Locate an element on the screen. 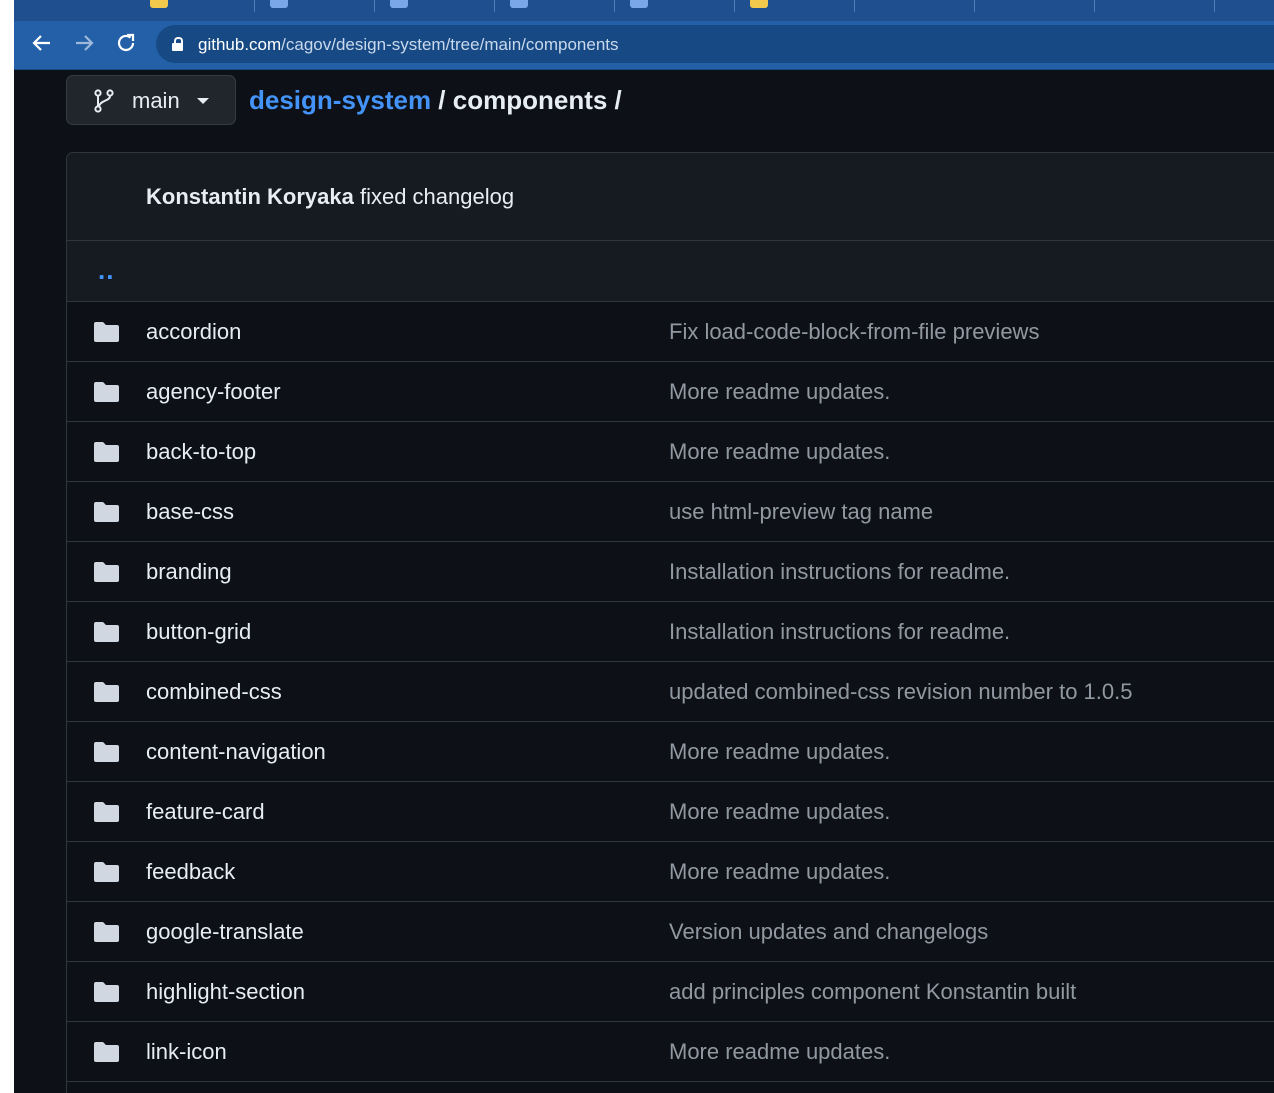  branch-selector-button: main is located at coordinates (151, 100).